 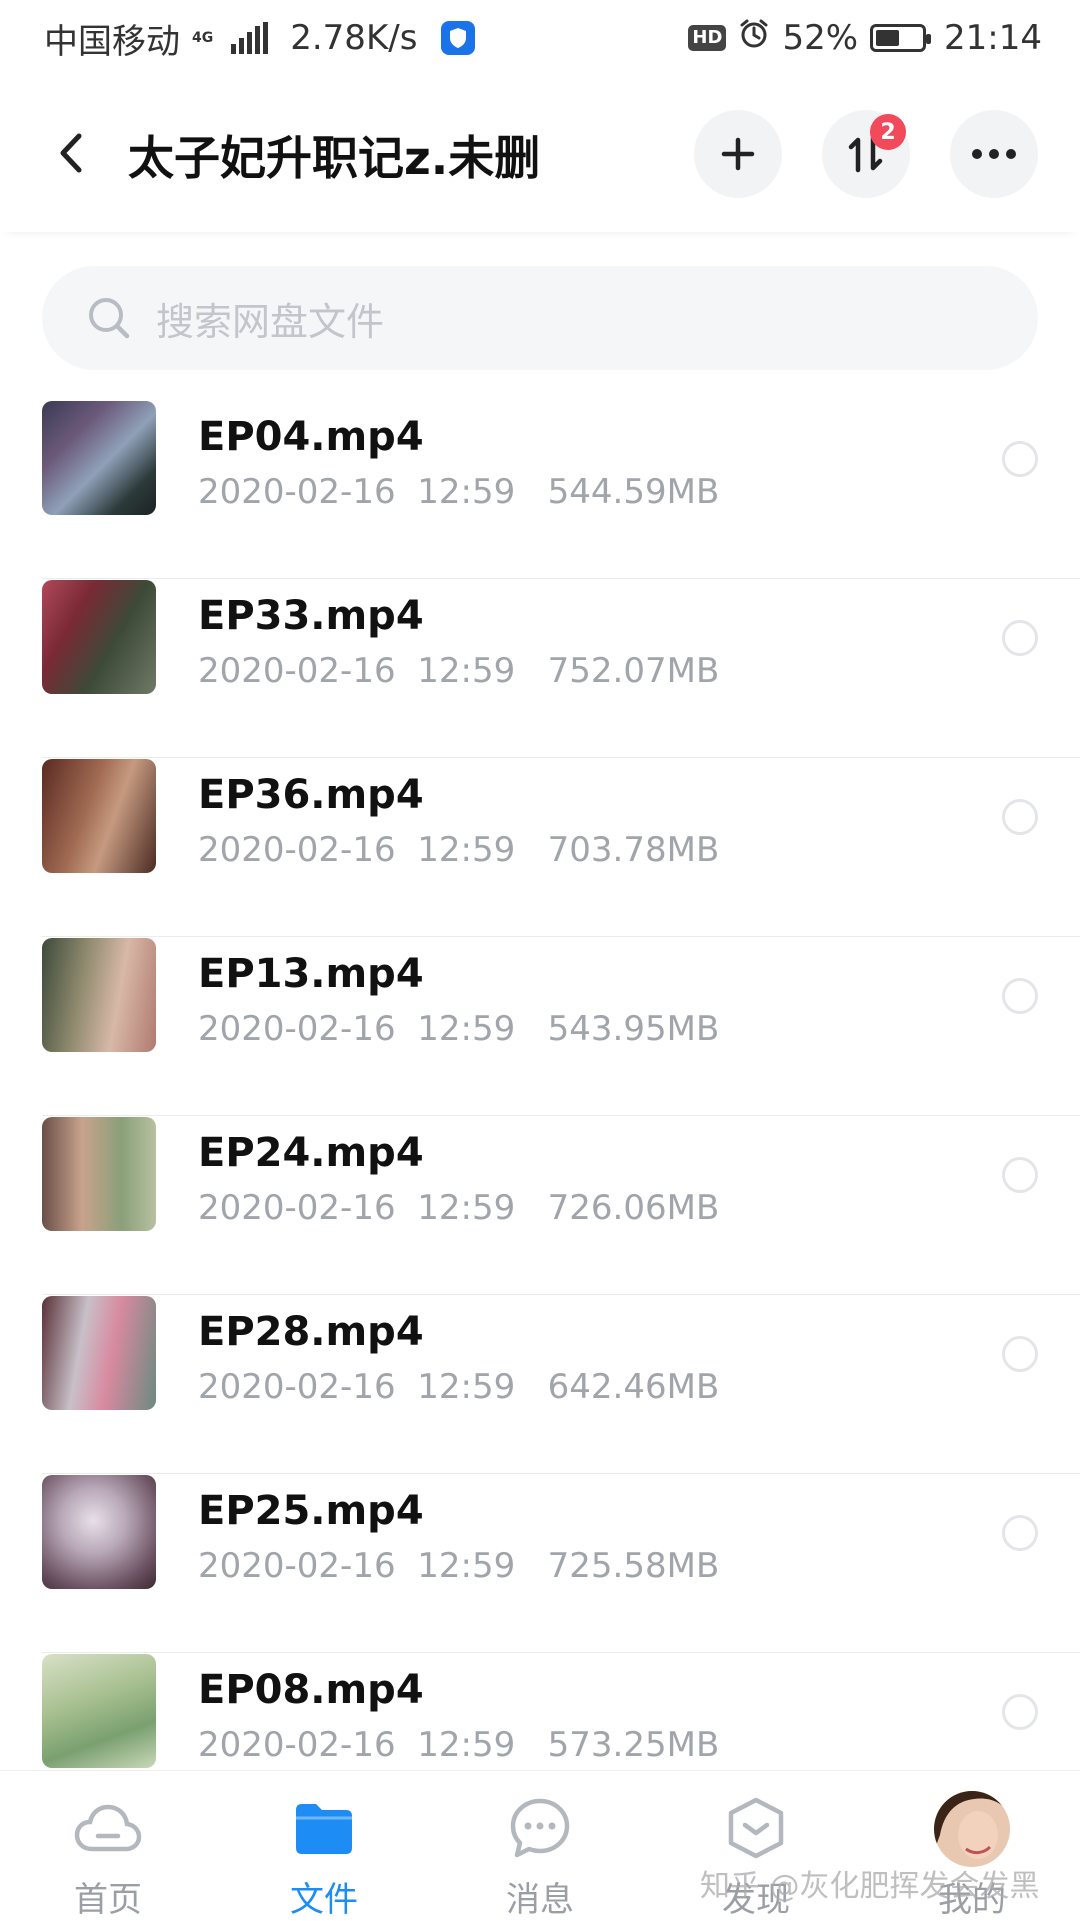 What do you see at coordinates (888, 132) in the screenshot?
I see `transfer-badge: 2` at bounding box center [888, 132].